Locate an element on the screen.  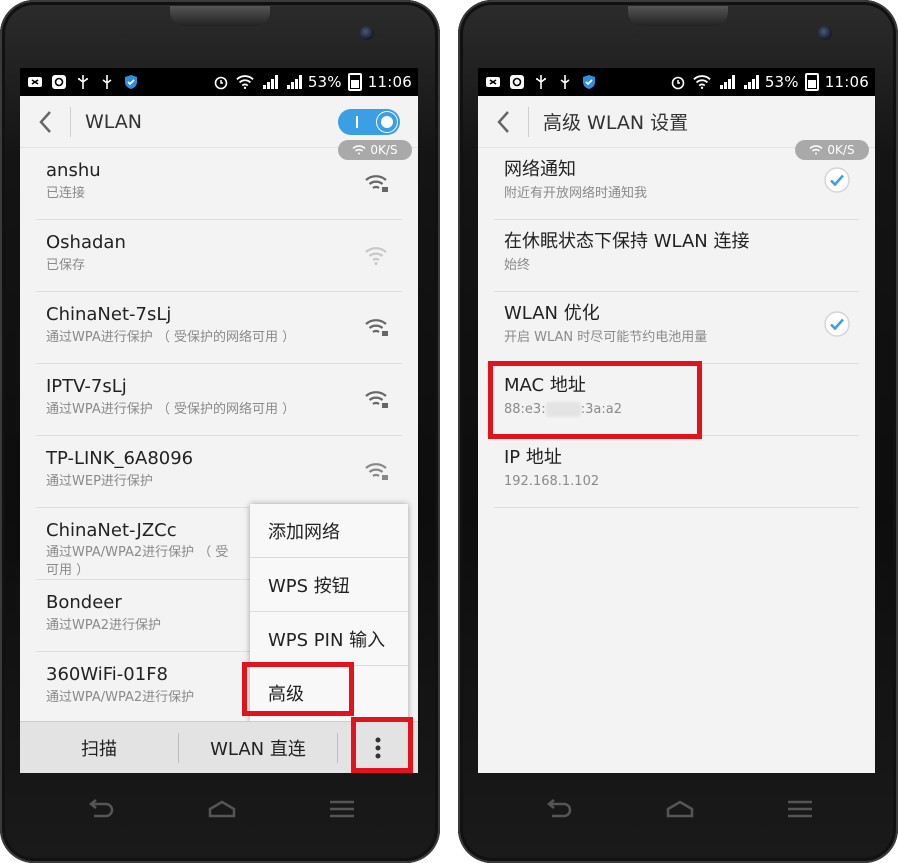
highlight-mac-address is located at coordinates (595, 400).